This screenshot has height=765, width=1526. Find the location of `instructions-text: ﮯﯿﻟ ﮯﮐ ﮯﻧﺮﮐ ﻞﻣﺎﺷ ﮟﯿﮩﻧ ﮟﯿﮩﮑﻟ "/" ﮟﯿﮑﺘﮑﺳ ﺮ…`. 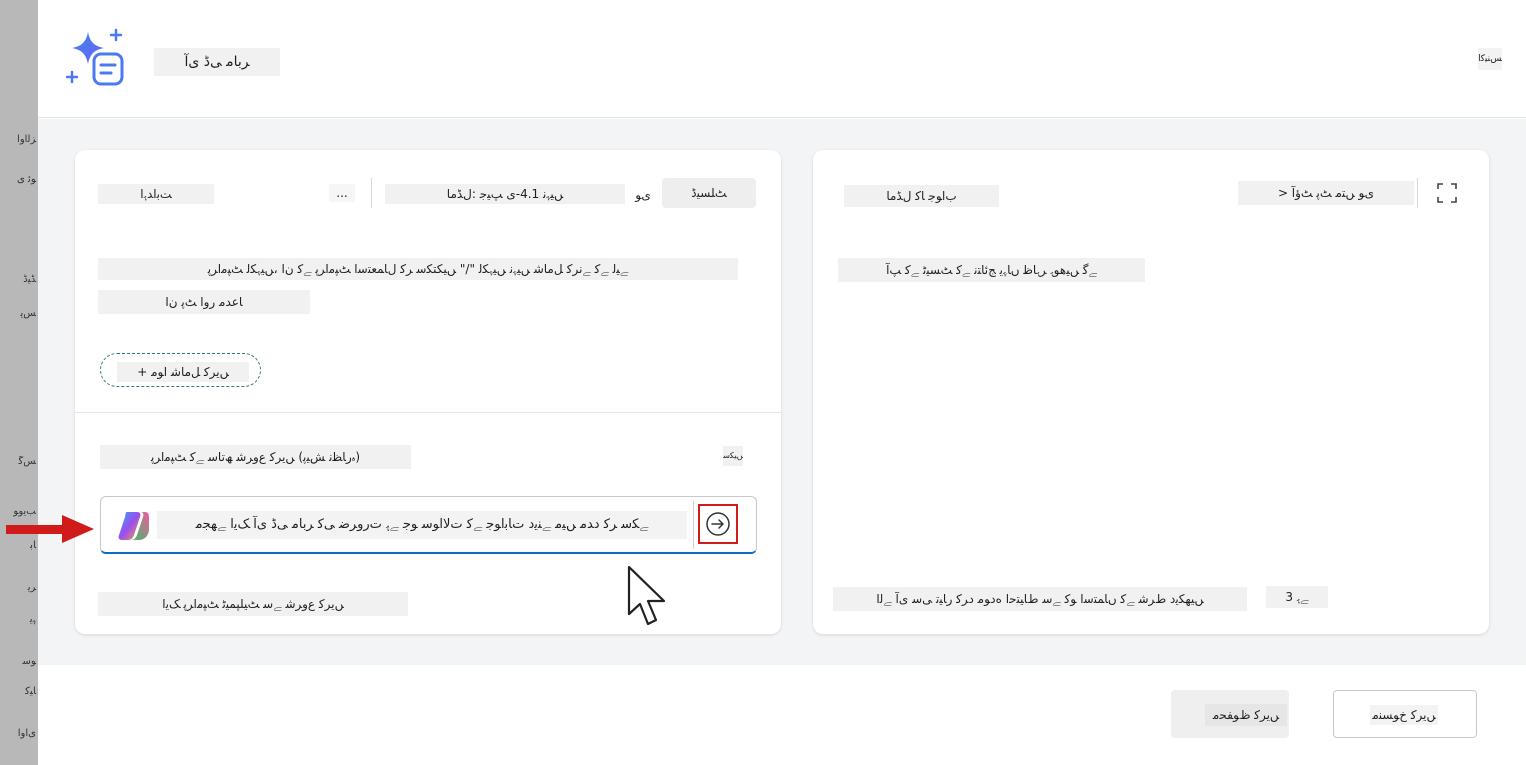

instructions-text: ﮯﯿﻟ ﮯﮐ ﮯﻧﺮﮐ ﻞﻣﺎﺷ ﮟﯿﮩﻧ ﮟﯿﮩﮑﻟ "/" ﮟﯿﮑﺘﮑﺳ ﺮ… is located at coordinates (418, 269).